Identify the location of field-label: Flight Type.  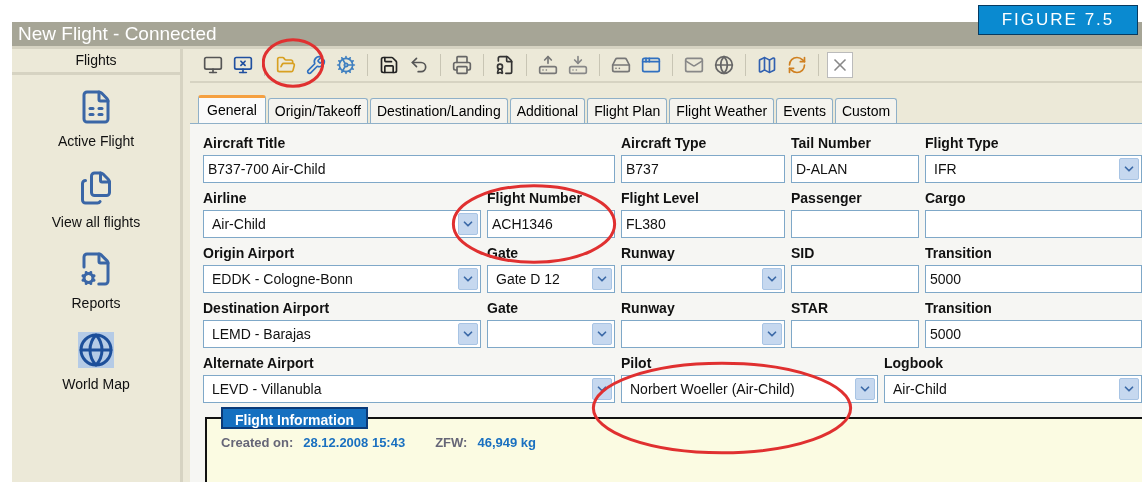
(962, 143).